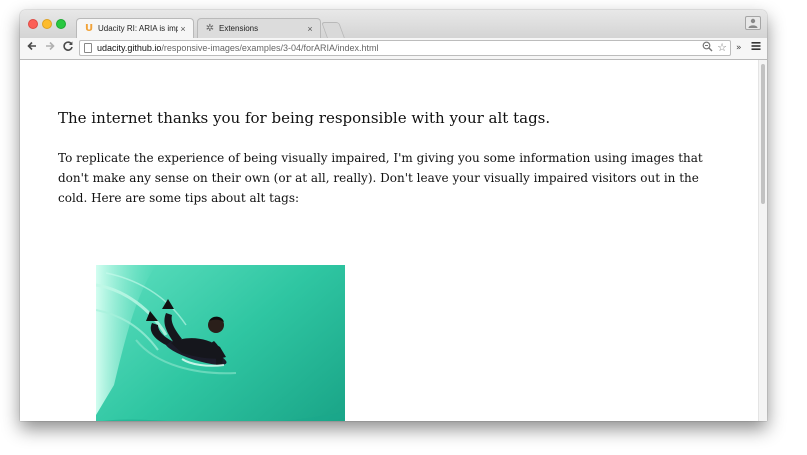 This screenshot has width=807, height=455. What do you see at coordinates (33, 24) in the screenshot?
I see `close-window-button` at bounding box center [33, 24].